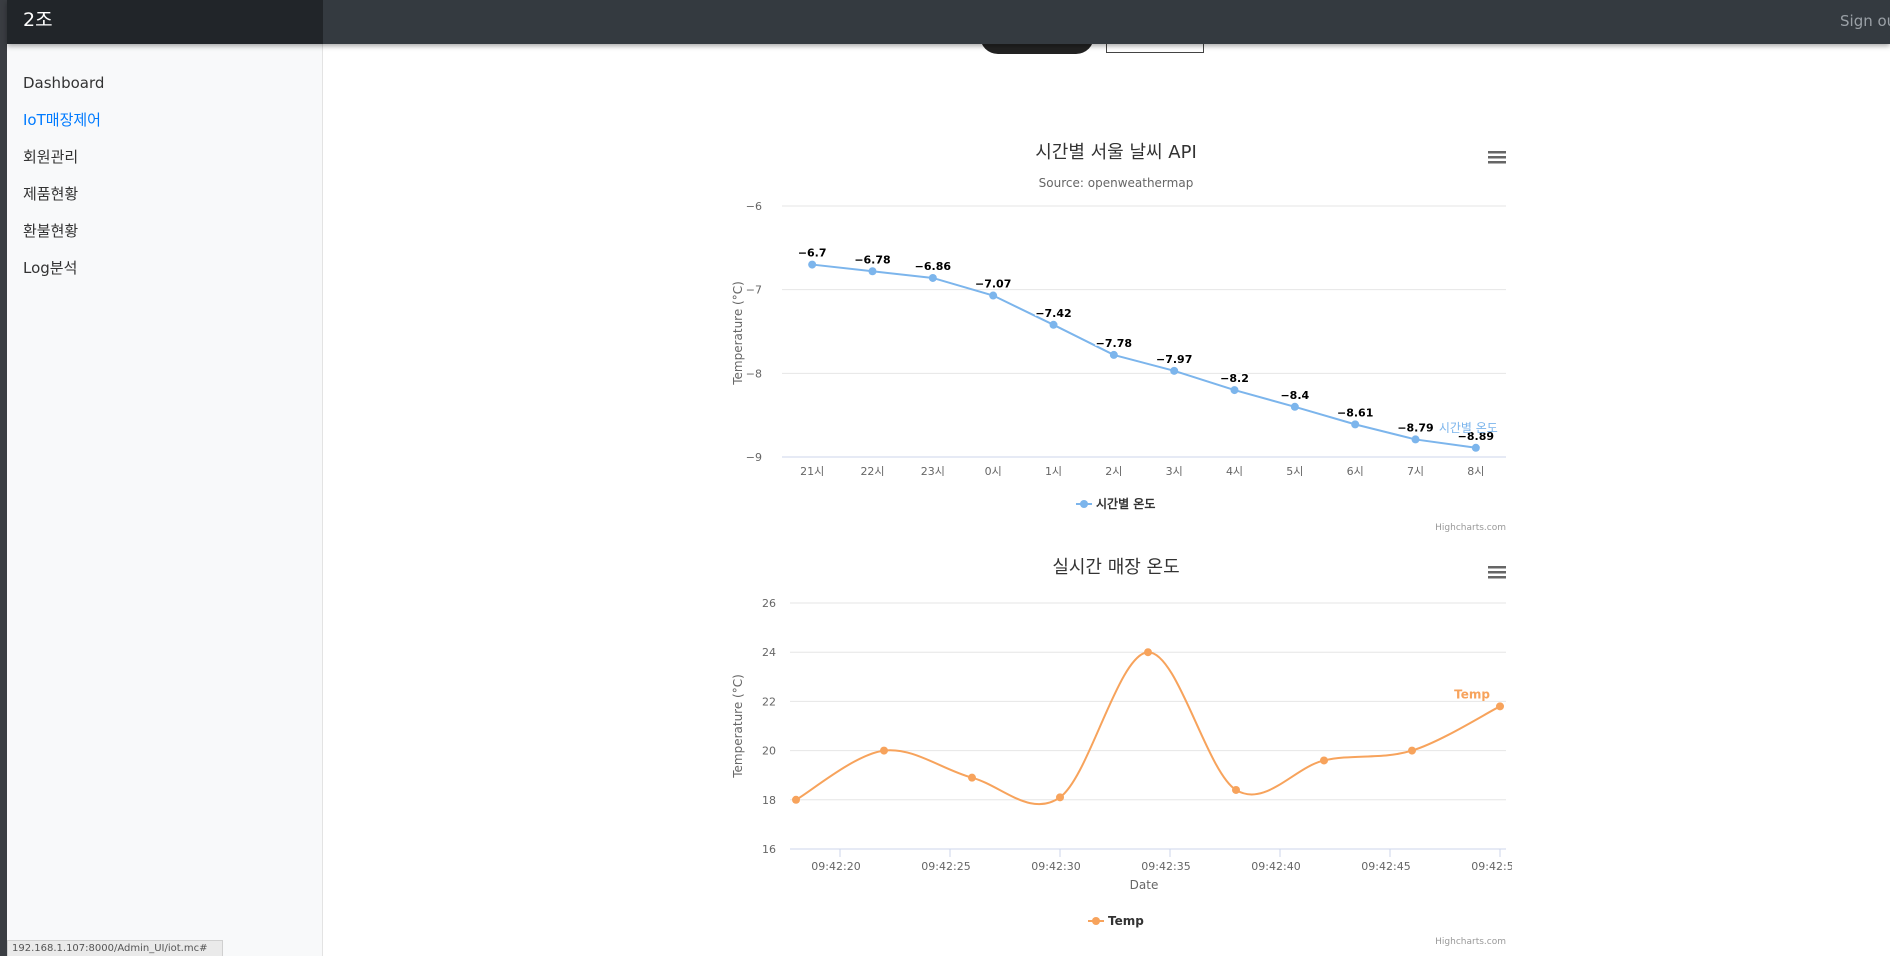 This screenshot has width=1890, height=956. Describe the element at coordinates (993, 284) in the screenshot. I see `data-label: −7.07` at that location.